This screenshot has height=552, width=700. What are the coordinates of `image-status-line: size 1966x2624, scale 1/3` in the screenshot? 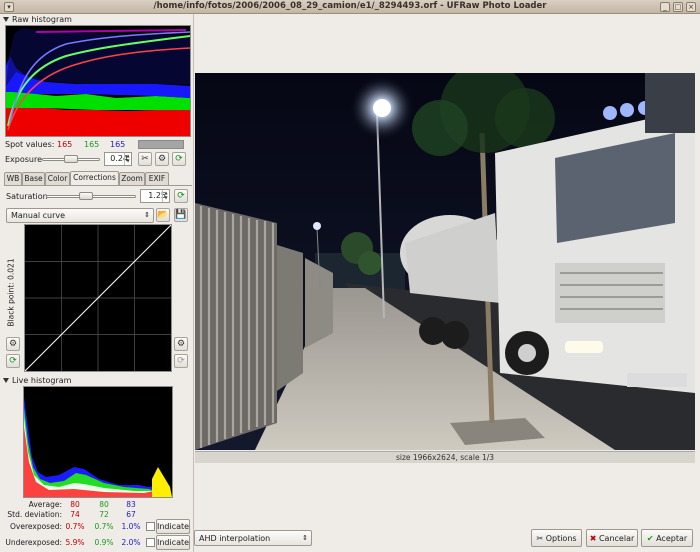 It's located at (445, 457).